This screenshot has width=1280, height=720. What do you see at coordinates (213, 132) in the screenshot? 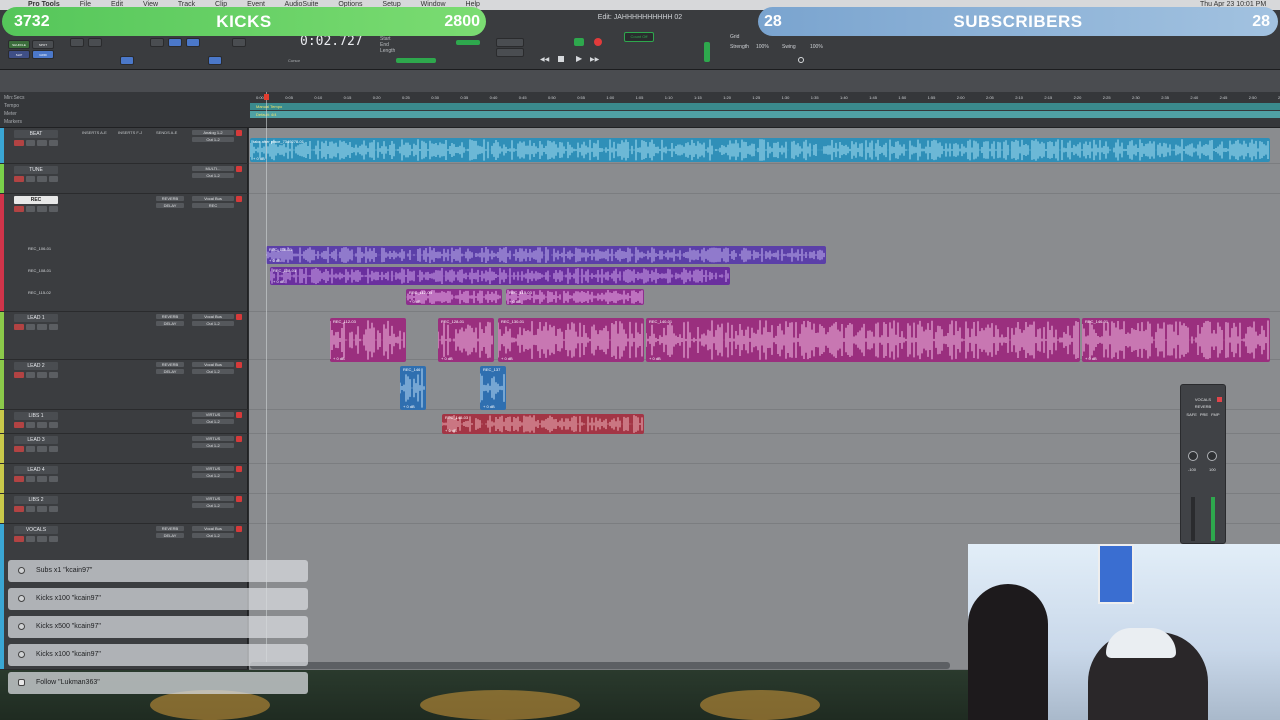
I see `input-selector: Analog 1-2` at bounding box center [213, 132].